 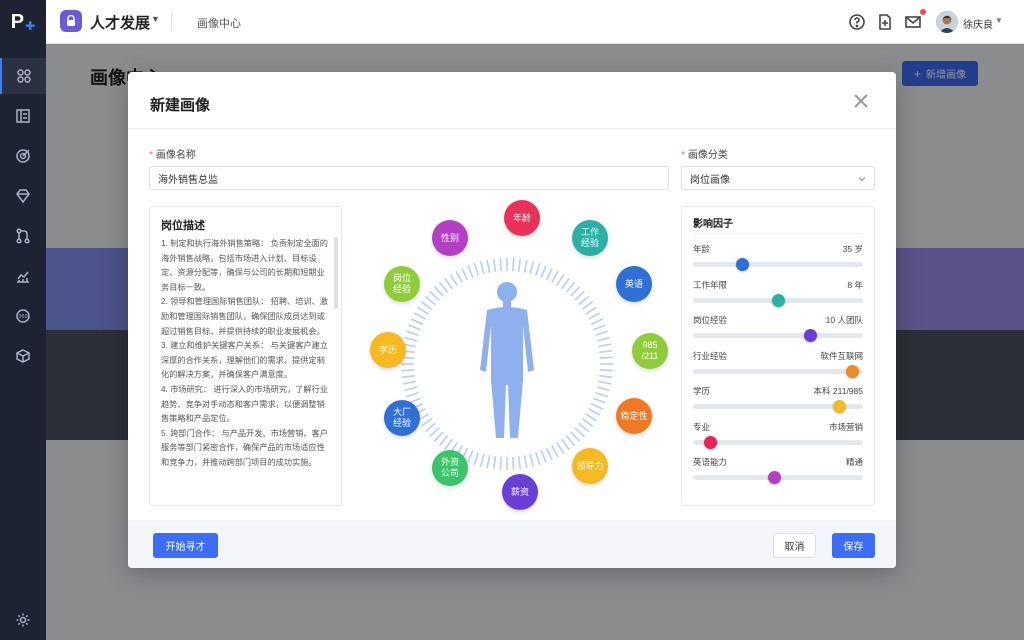 I want to click on factor-value: 本科 211/985, so click(x=838, y=391).